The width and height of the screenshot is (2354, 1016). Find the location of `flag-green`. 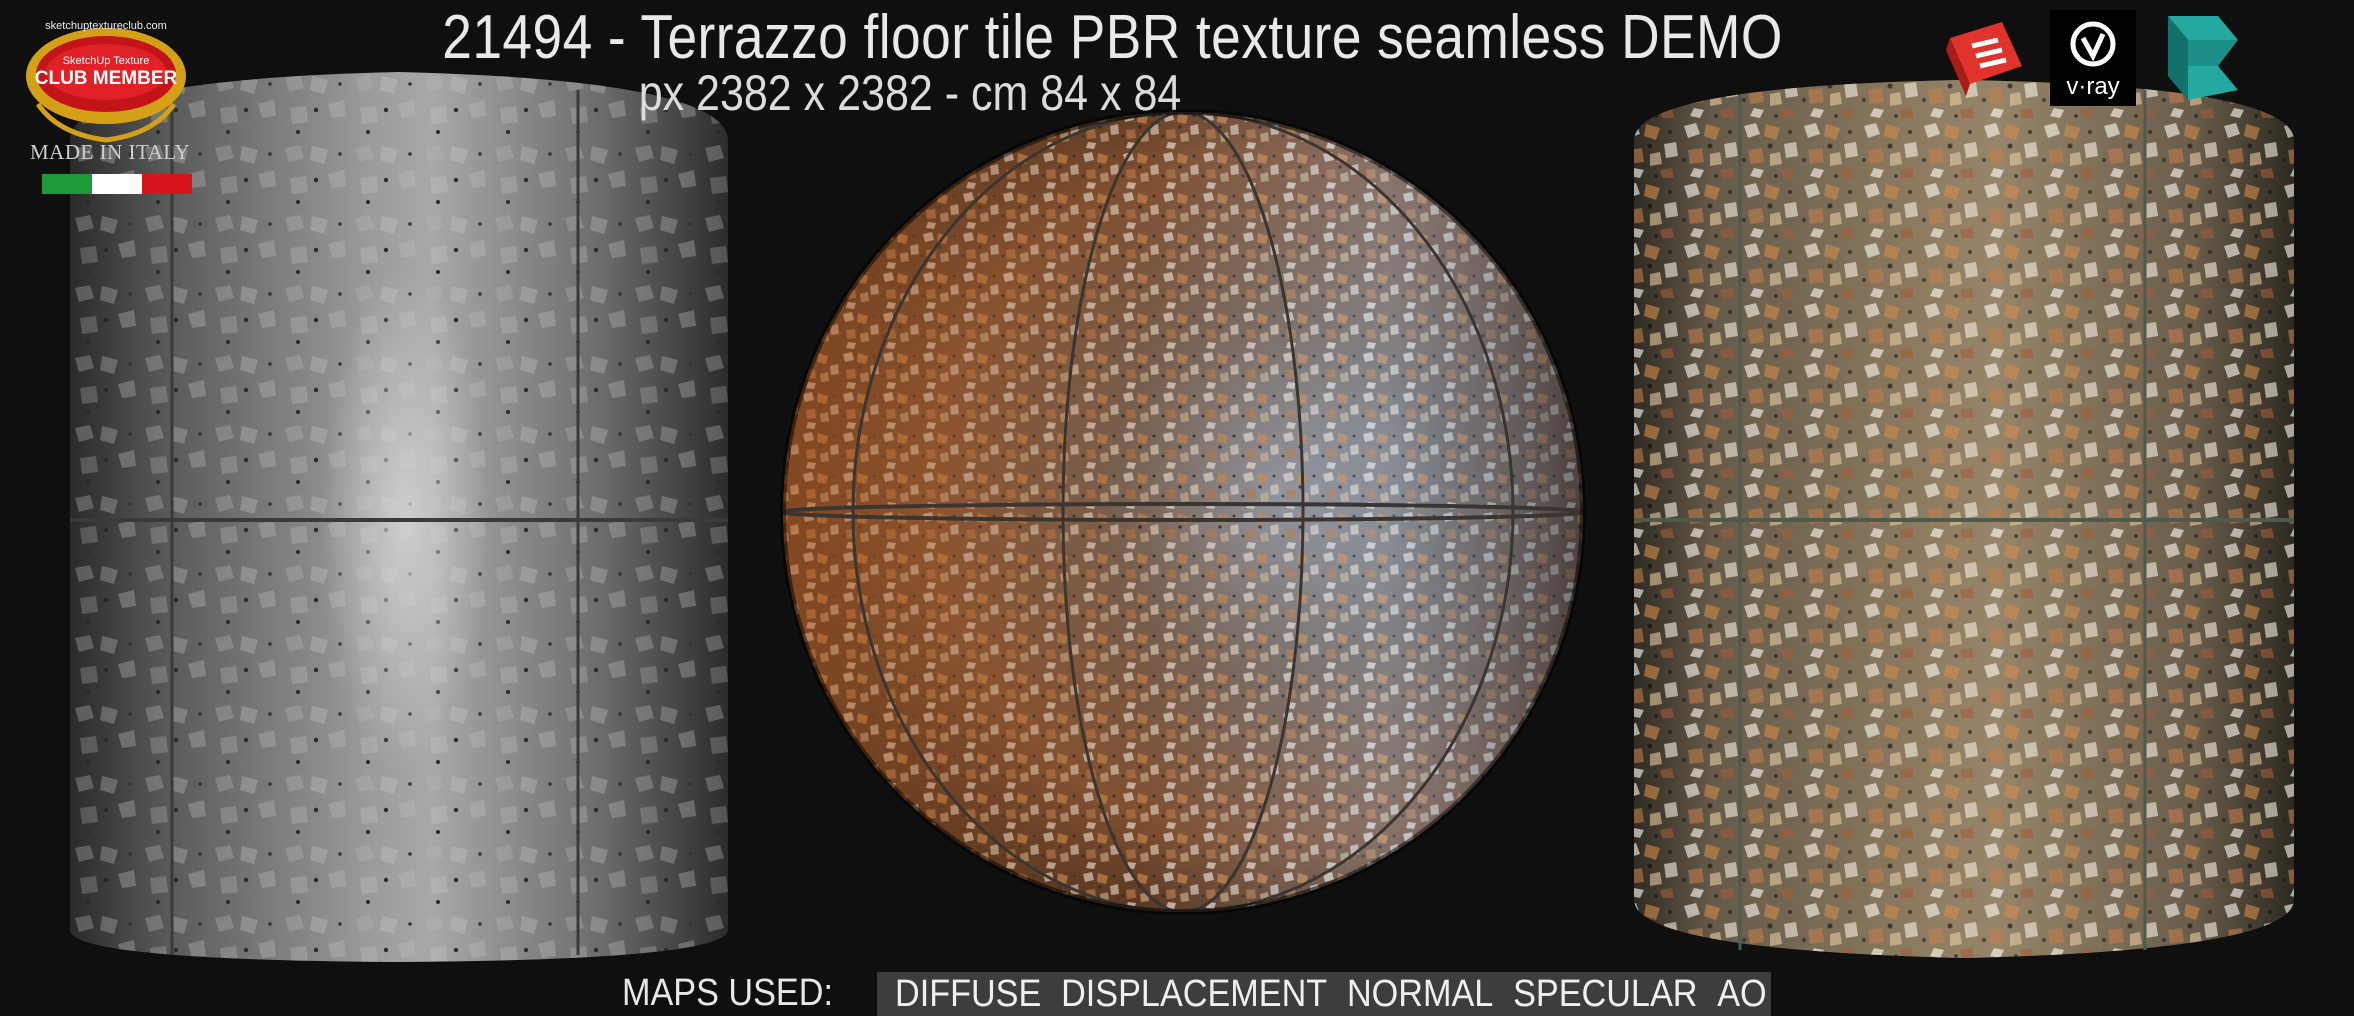

flag-green is located at coordinates (67, 184).